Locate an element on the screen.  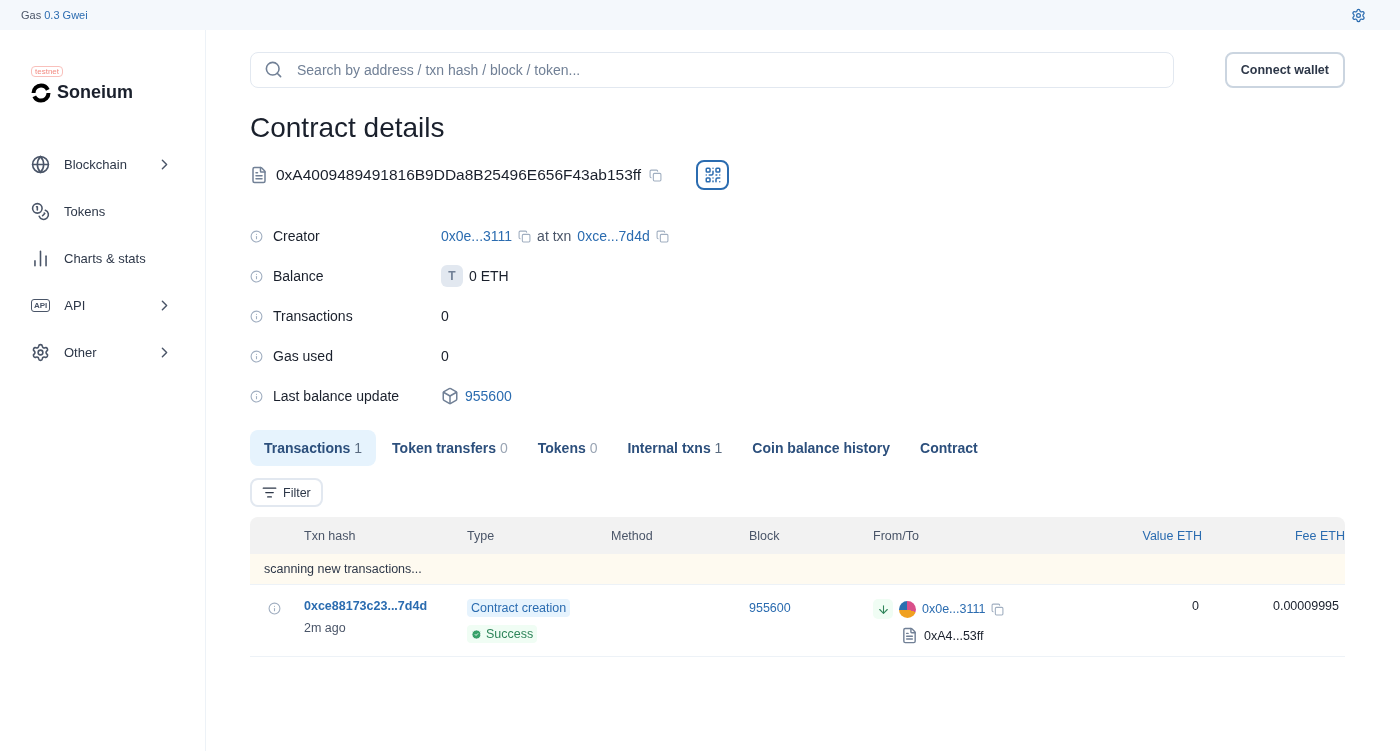
creator-link: 0x0e...3111 is located at coordinates (477, 236).